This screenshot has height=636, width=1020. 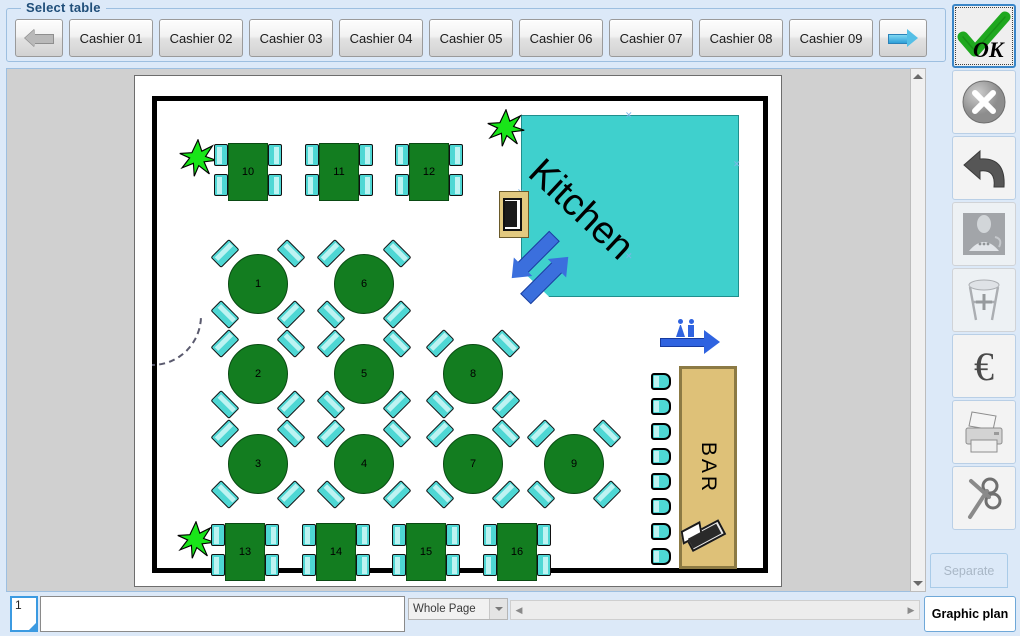 I want to click on page-number-indicator: 1, so click(x=24, y=614).